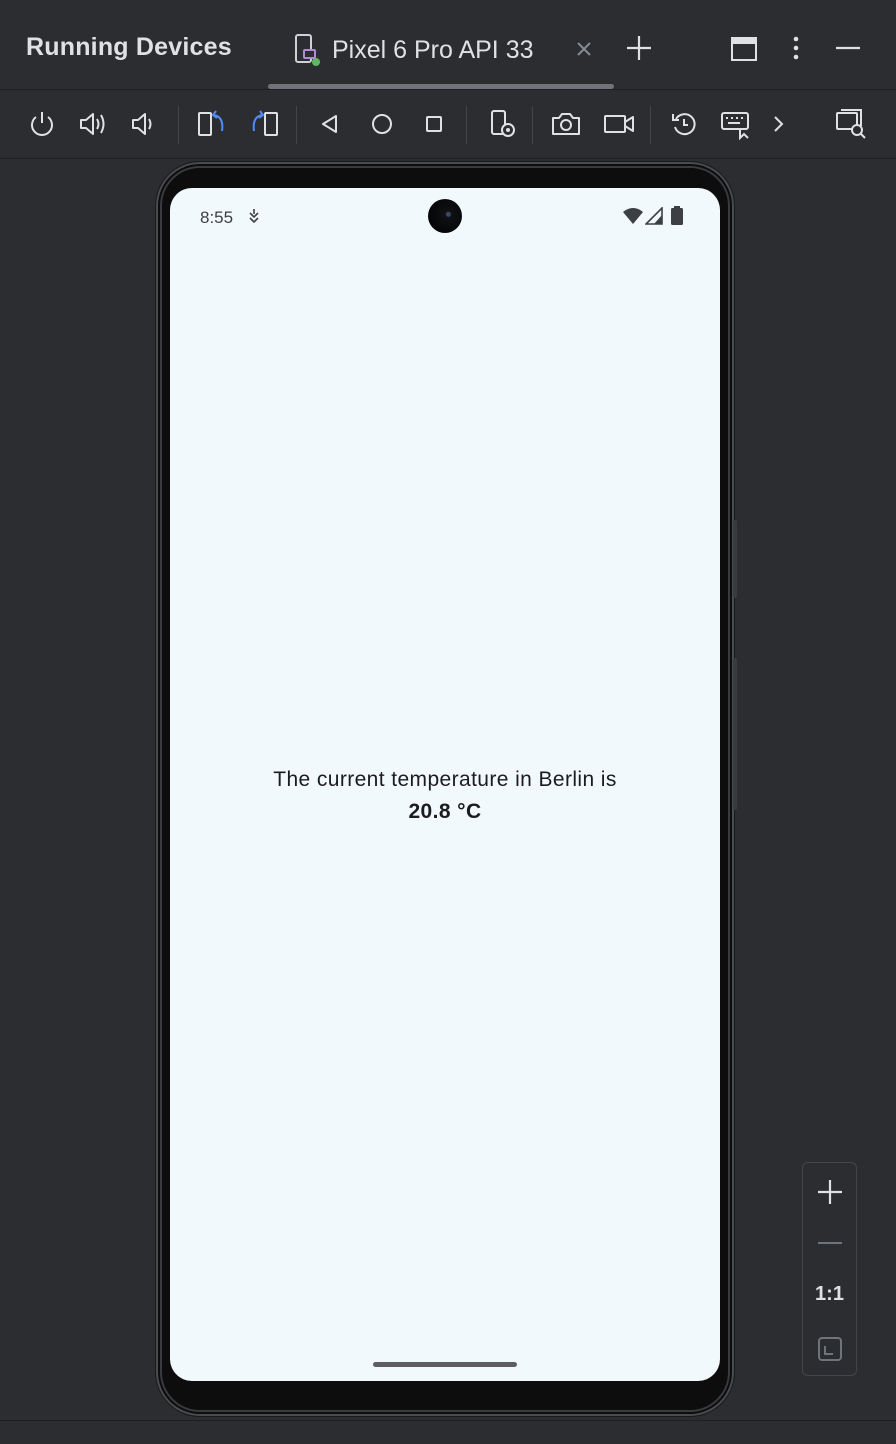  Describe the element at coordinates (144, 124) in the screenshot. I see `volume-down-icon` at that location.